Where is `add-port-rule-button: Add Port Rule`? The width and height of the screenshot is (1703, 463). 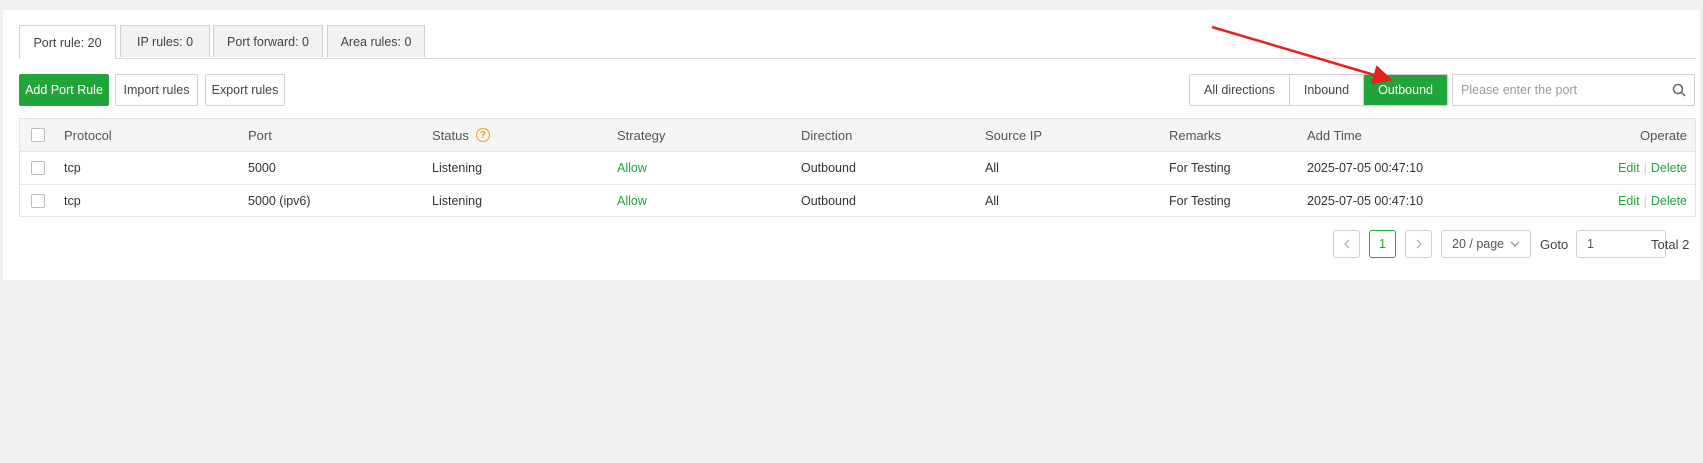
add-port-rule-button: Add Port Rule is located at coordinates (64, 90).